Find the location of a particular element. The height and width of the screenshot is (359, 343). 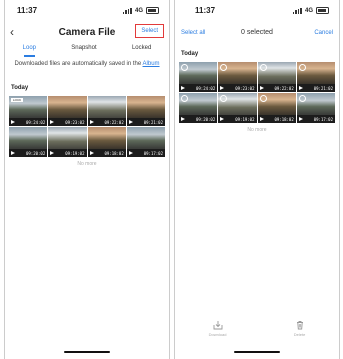

lock-tag: LOCK is located at coordinates (17, 100).